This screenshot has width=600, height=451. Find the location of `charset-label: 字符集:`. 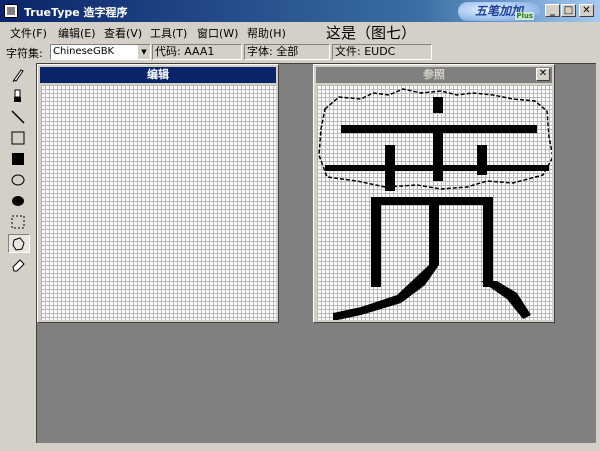

charset-label: 字符集: is located at coordinates (24, 53).